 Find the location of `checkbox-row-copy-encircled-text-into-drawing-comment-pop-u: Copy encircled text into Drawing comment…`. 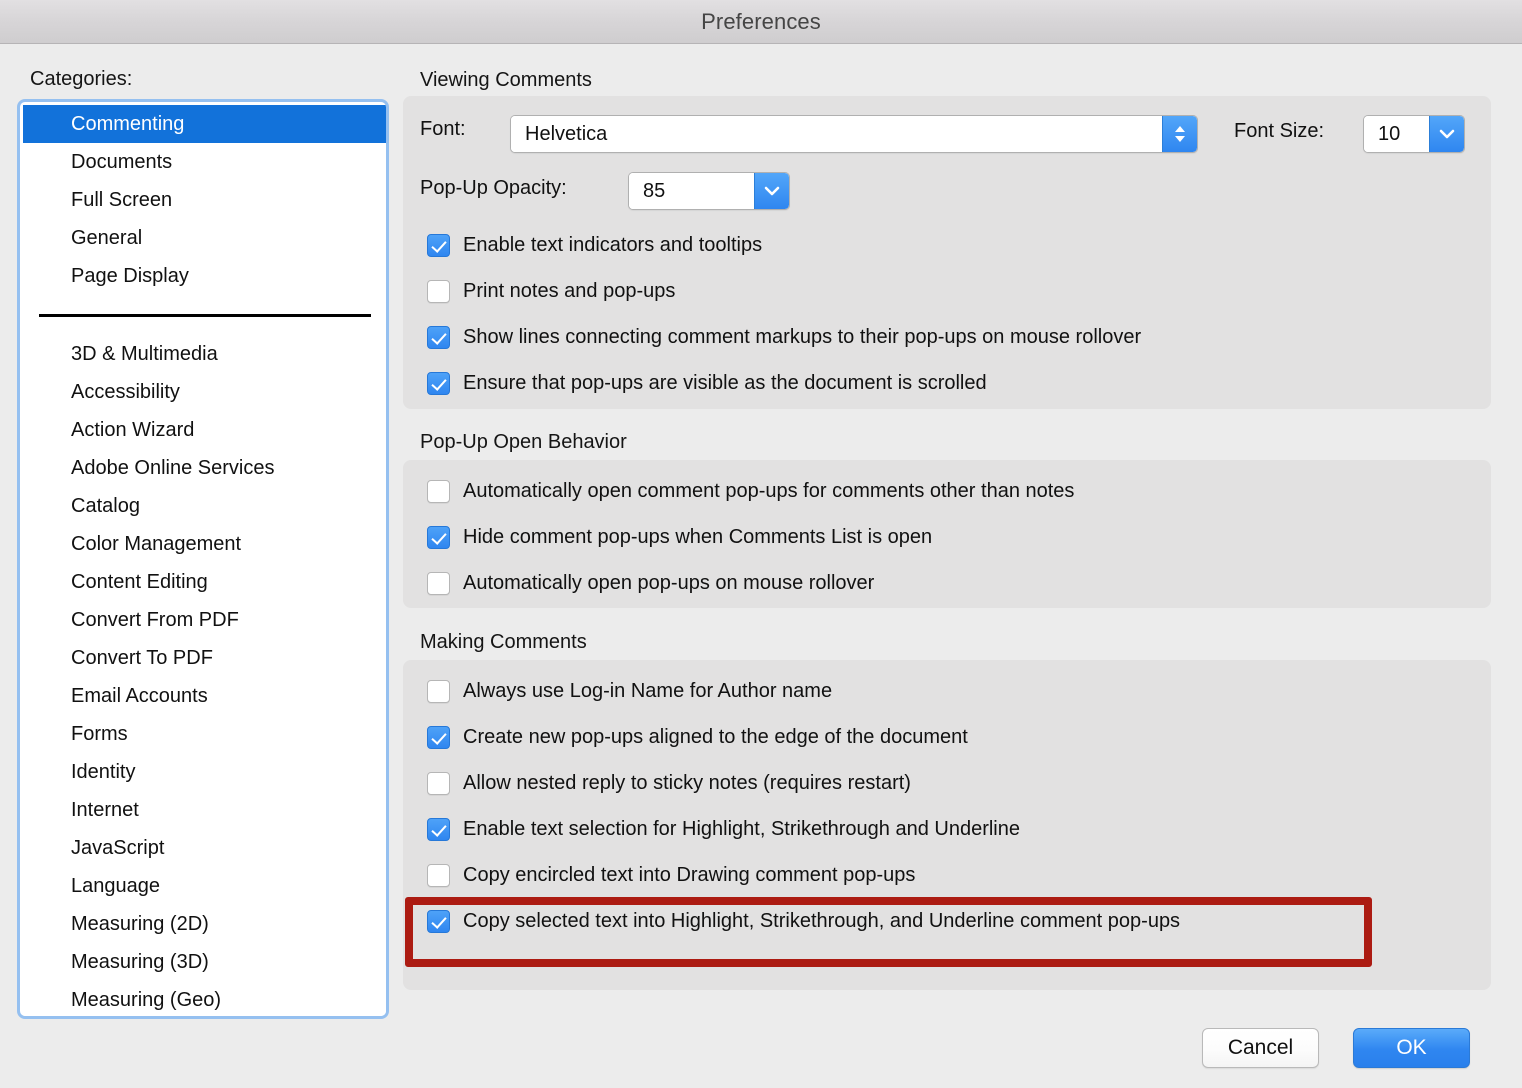

checkbox-row-copy-encircled-text-into-drawing-comment-pop-u: Copy encircled text into Drawing comment… is located at coordinates (671, 875).